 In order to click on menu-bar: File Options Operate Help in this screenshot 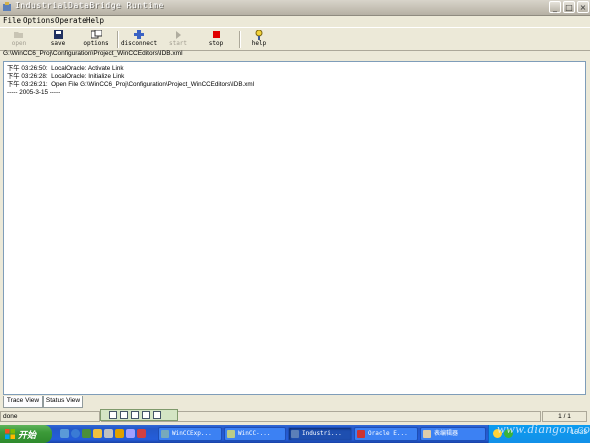, I will do `click(295, 20)`.